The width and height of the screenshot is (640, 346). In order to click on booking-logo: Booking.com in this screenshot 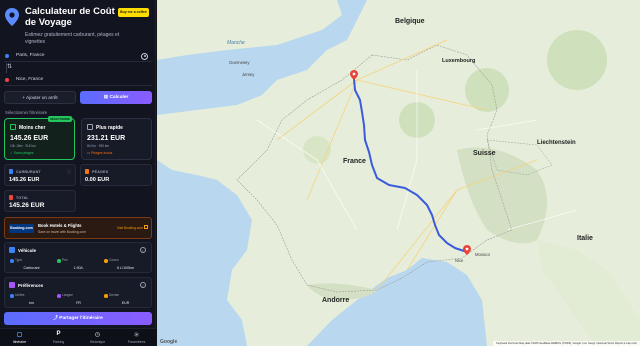, I will do `click(21, 228)`.